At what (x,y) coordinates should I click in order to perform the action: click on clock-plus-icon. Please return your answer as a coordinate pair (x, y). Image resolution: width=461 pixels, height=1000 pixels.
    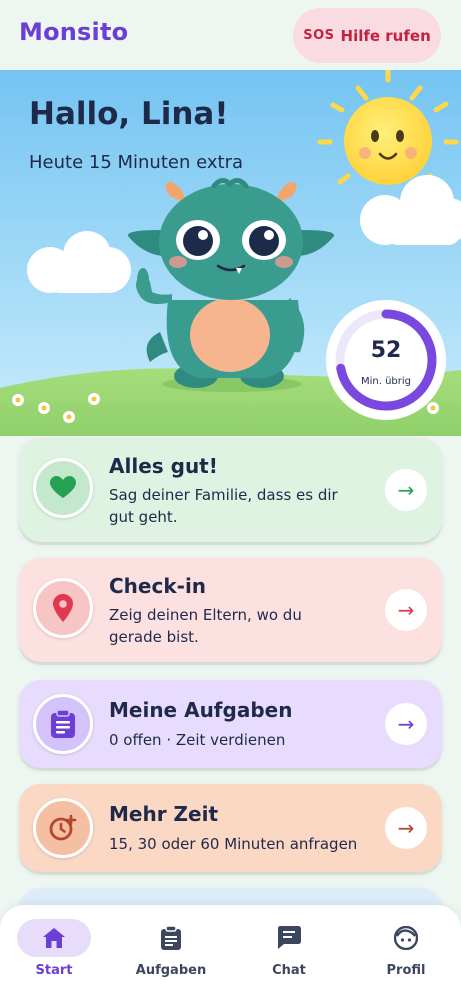
    Looking at the image, I should click on (63, 828).